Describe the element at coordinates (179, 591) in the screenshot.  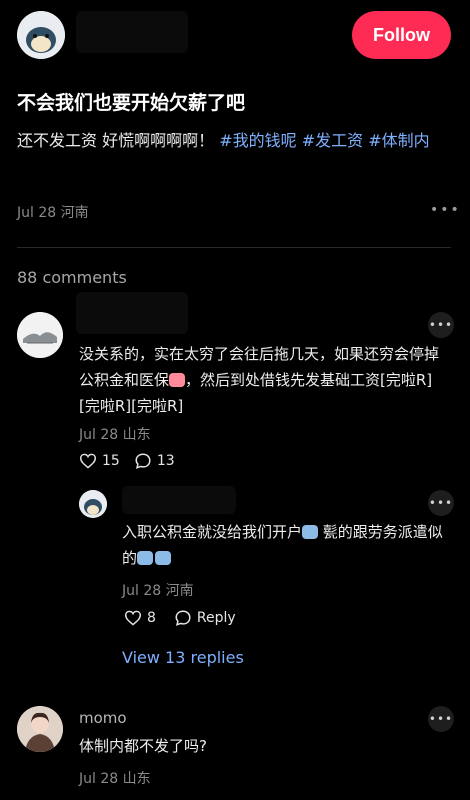
I see `reply-location: 河南` at that location.